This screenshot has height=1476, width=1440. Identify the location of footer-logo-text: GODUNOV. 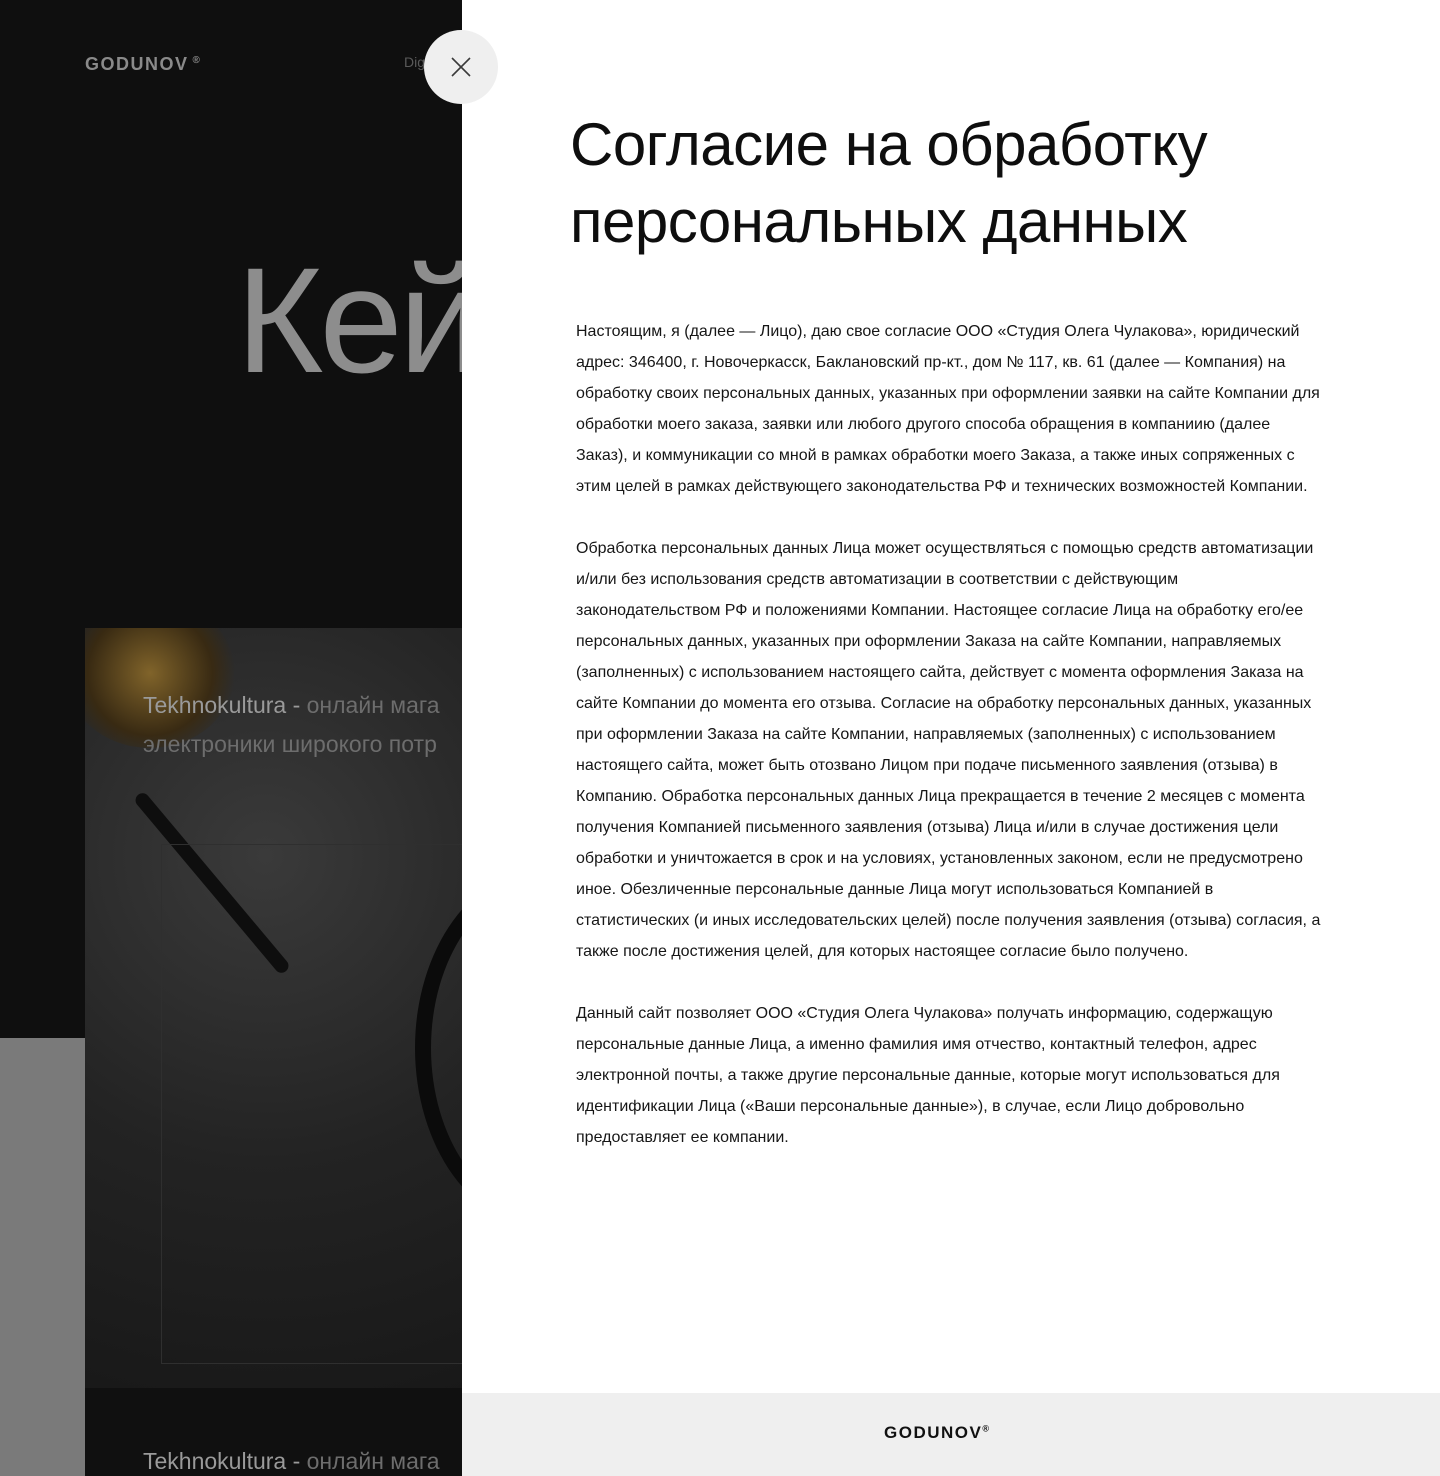
(933, 1432).